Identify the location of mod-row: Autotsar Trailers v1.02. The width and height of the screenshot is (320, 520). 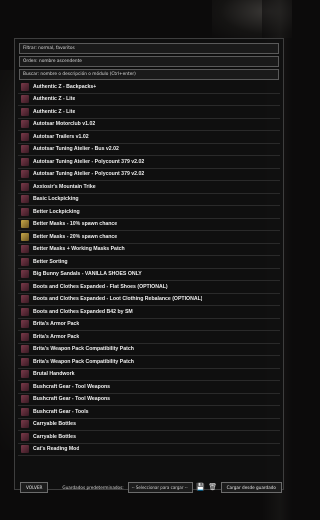
(149, 137).